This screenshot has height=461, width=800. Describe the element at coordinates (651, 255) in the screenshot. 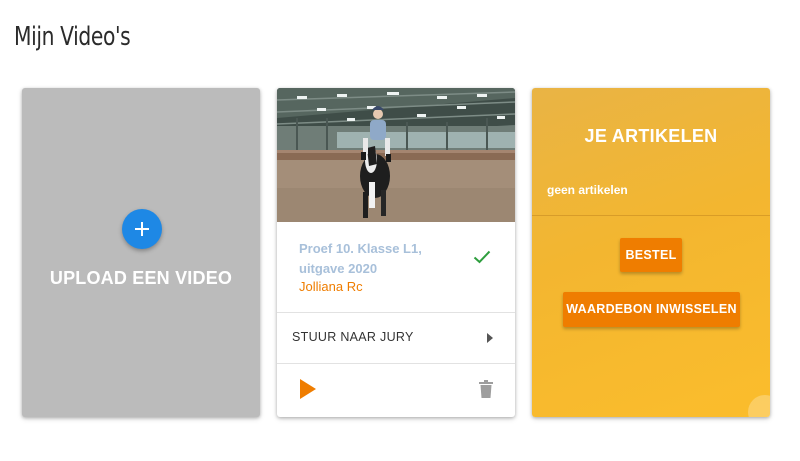

I see `order-button: BESTEL` at that location.